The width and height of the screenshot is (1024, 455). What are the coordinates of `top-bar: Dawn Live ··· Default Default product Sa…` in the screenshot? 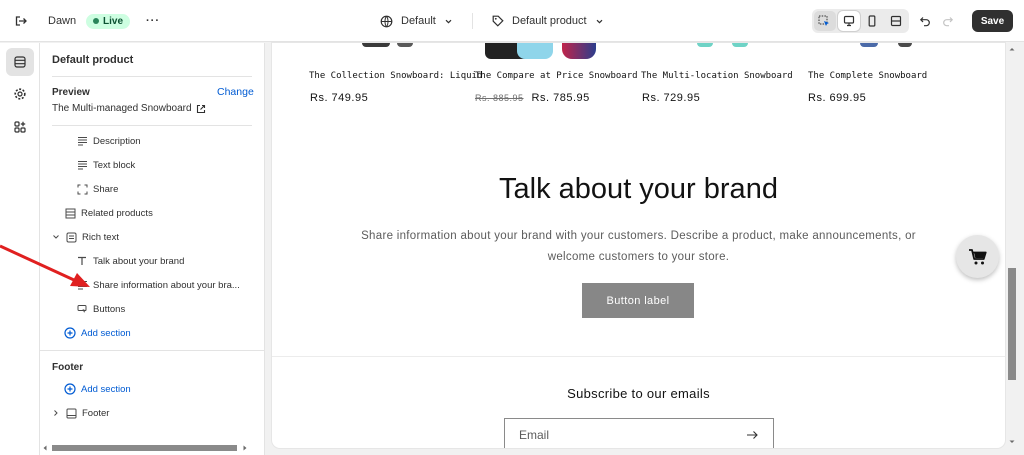 It's located at (512, 21).